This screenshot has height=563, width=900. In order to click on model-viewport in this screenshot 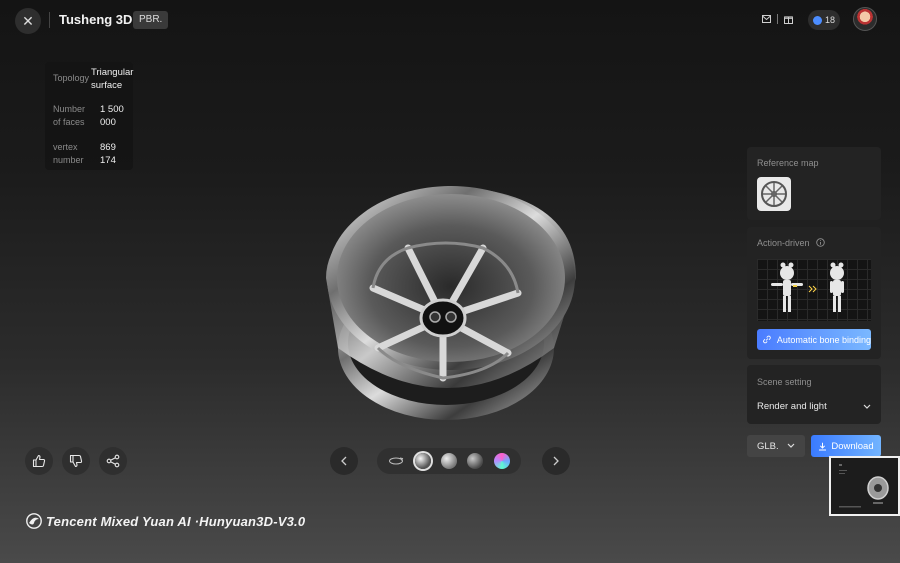, I will do `click(452, 305)`.